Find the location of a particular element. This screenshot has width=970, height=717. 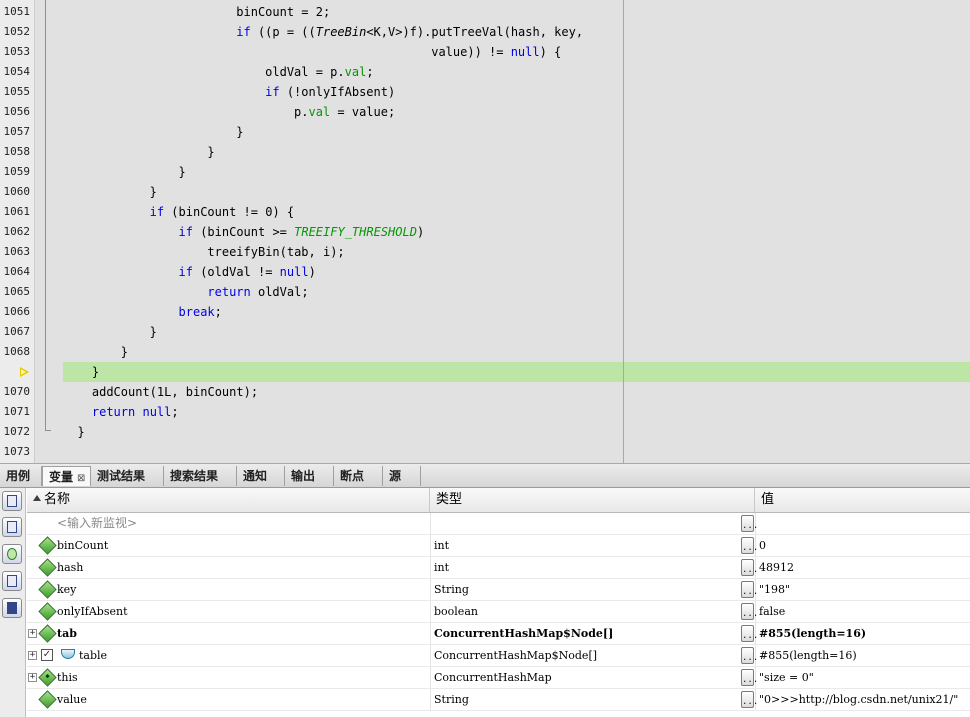

values-icon is located at coordinates (12, 608).